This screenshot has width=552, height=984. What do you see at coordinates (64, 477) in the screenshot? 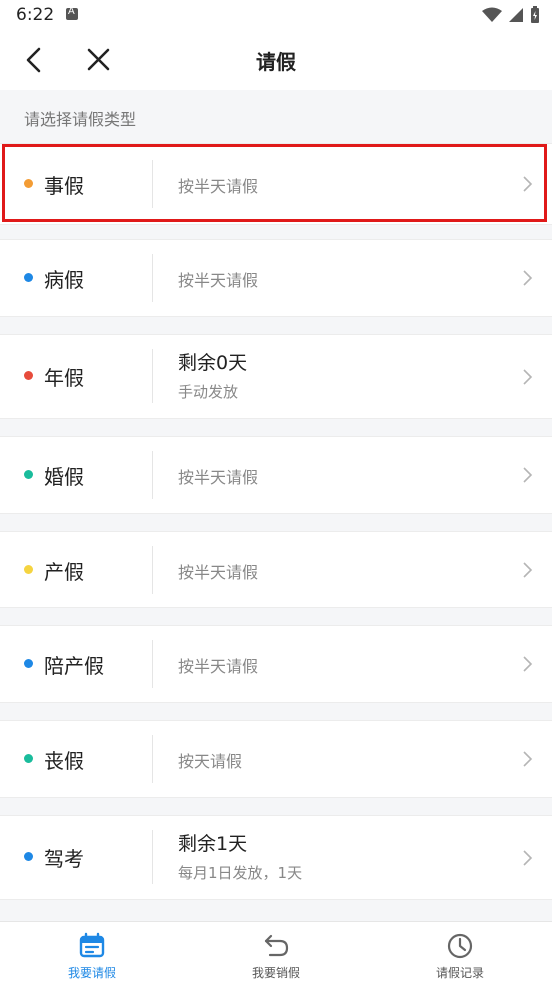
I see `leave-type-name: 婚假` at bounding box center [64, 477].